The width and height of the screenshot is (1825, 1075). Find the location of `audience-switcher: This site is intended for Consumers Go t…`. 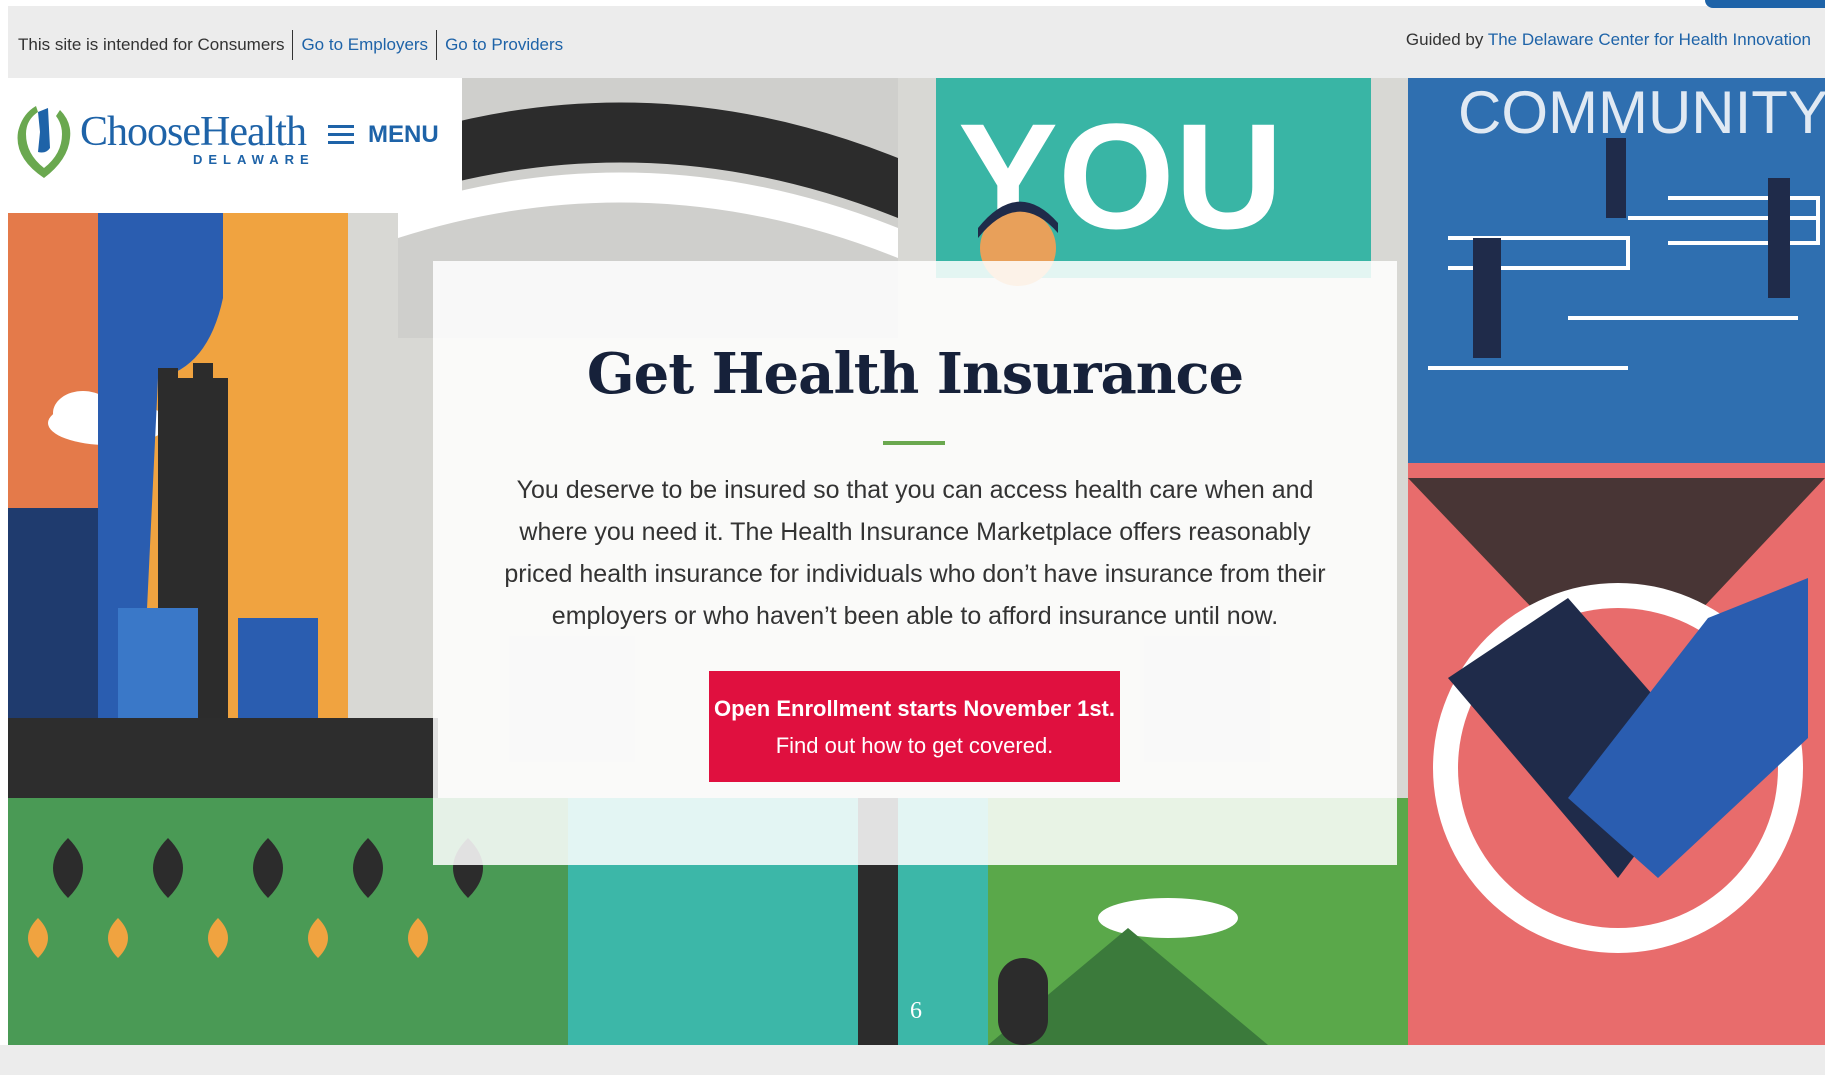

audience-switcher: This site is intended for Consumers Go t… is located at coordinates (290, 45).